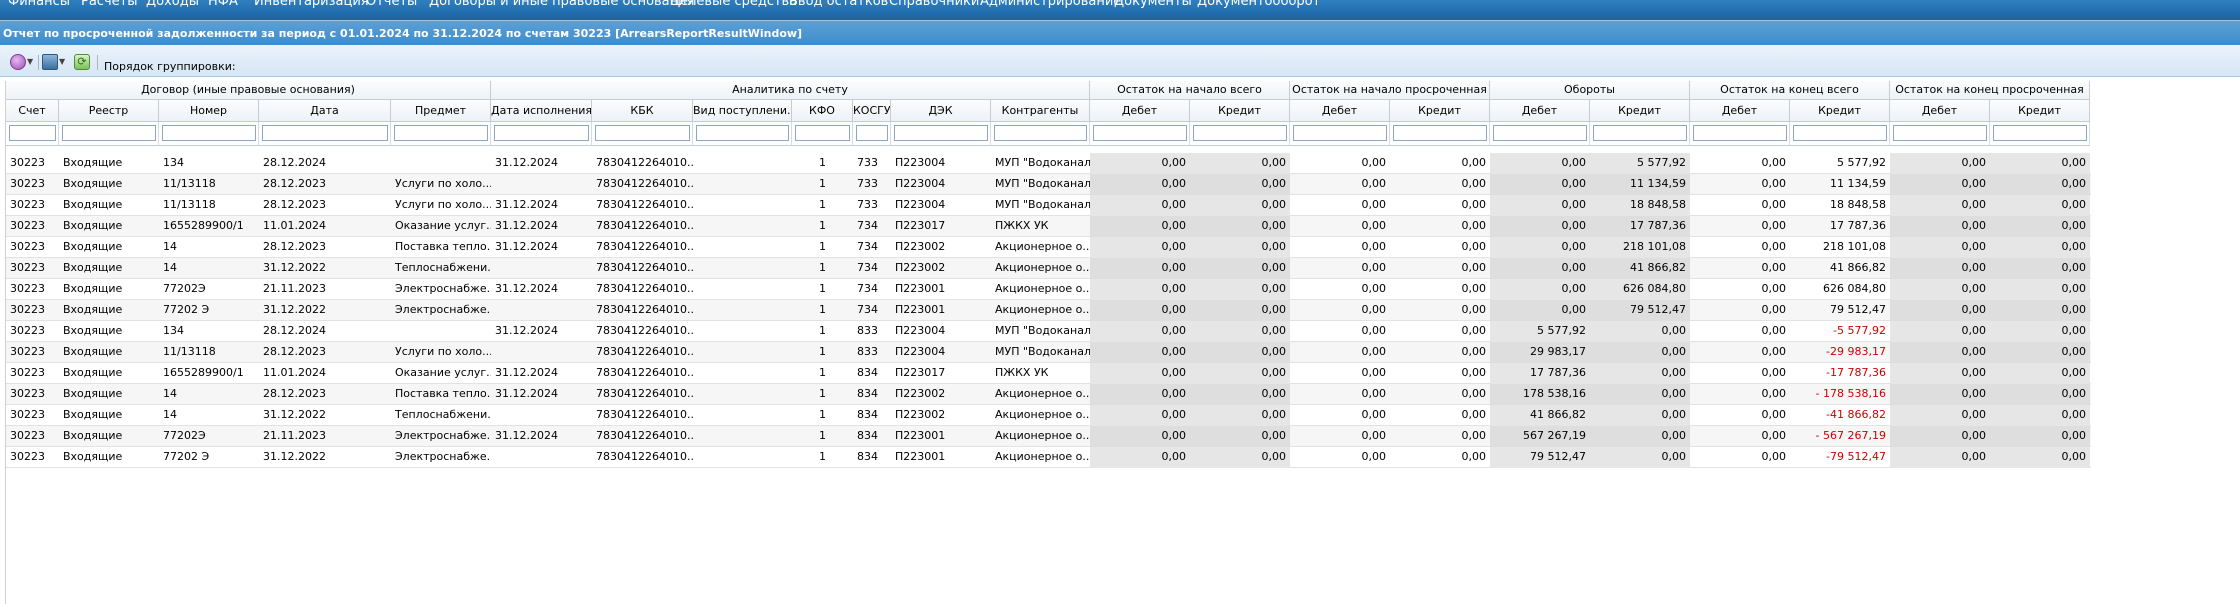  Describe the element at coordinates (223, 4) in the screenshot. I see `menu-item-nfa: НФА` at that location.